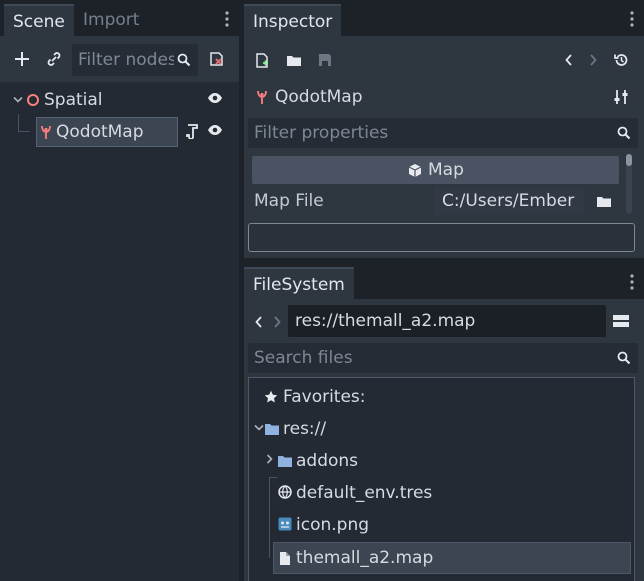 This screenshot has width=644, height=581. Describe the element at coordinates (364, 493) in the screenshot. I see `file-item-default-env: default_env.tres` at that location.